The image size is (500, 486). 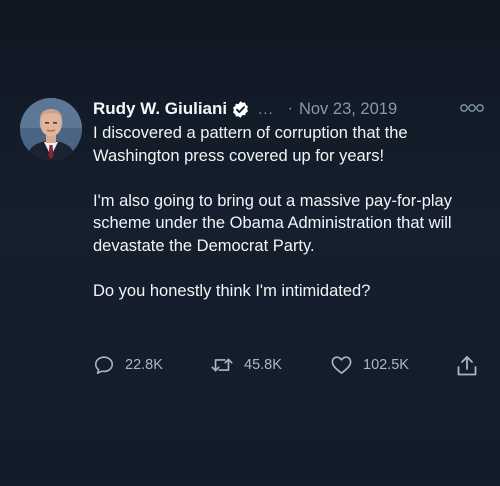 What do you see at coordinates (341, 365) in the screenshot?
I see `heart-icon` at bounding box center [341, 365].